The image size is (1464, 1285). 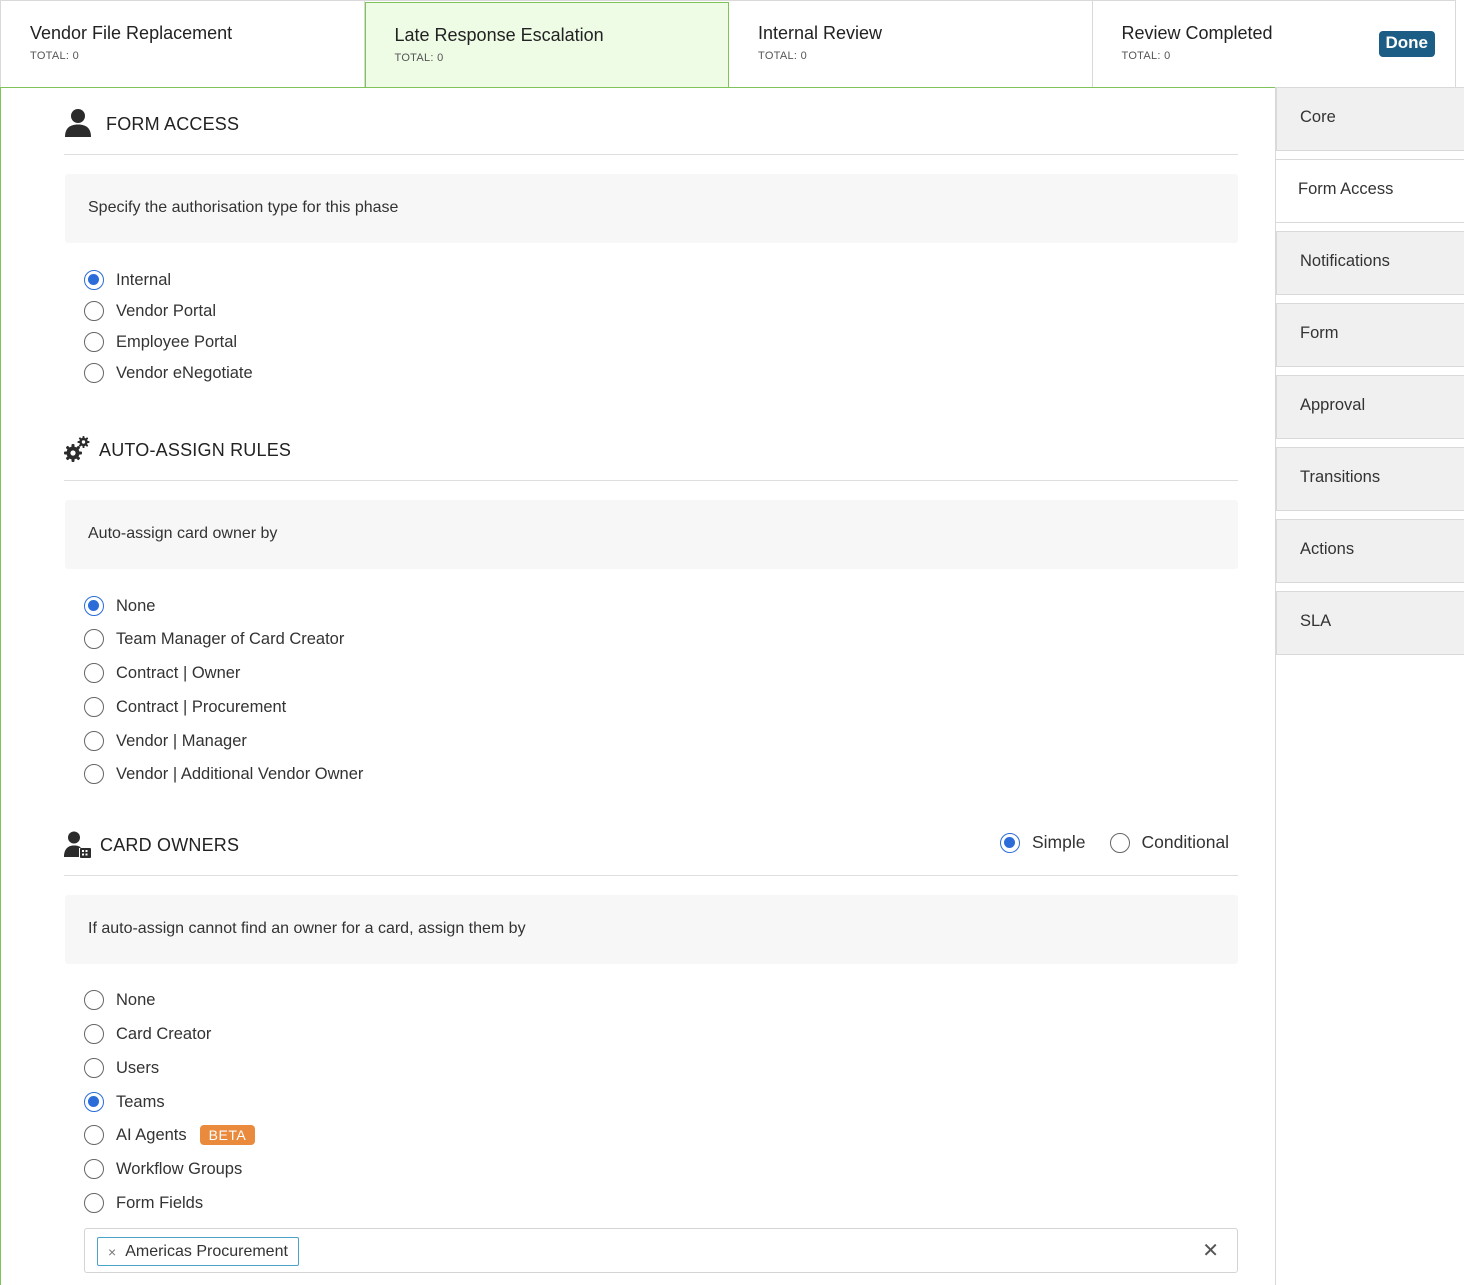 I want to click on phase-title: Vendor File Replacement, so click(x=131, y=33).